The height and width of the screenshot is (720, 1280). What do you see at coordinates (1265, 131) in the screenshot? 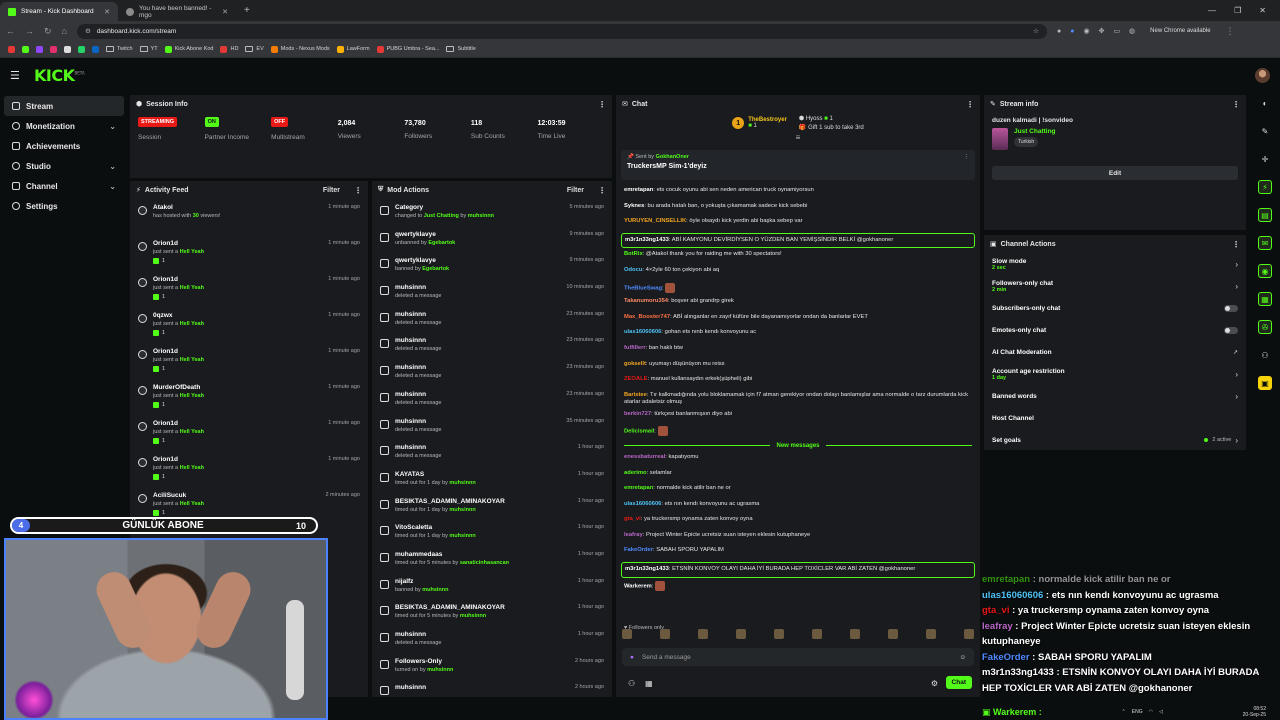
I see `pen-icon: ✎` at bounding box center [1265, 131].